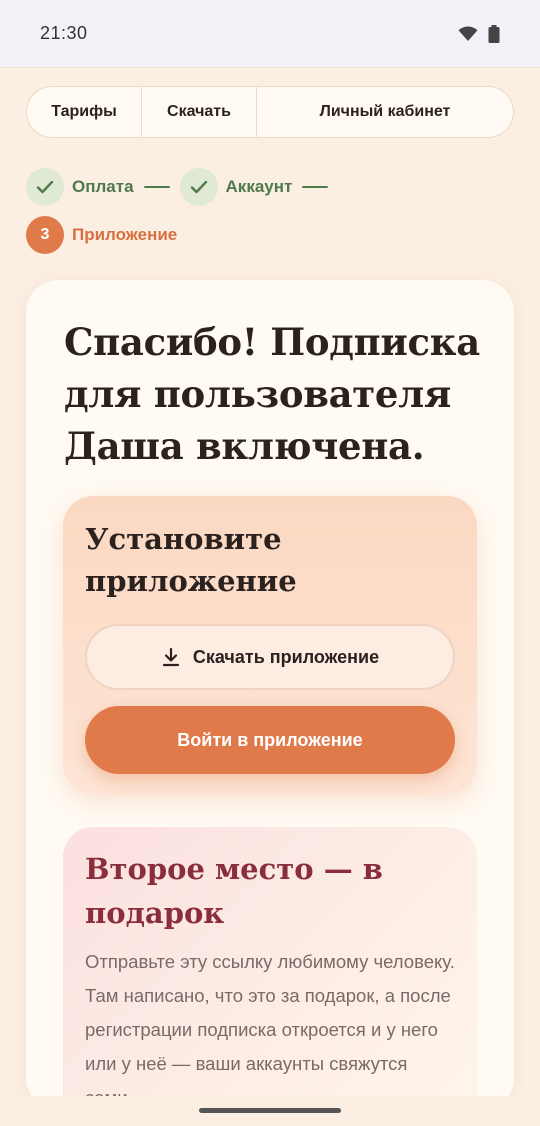  Describe the element at coordinates (234, 891) in the screenshot. I see `gift-title: Второе место — в подарок` at that location.